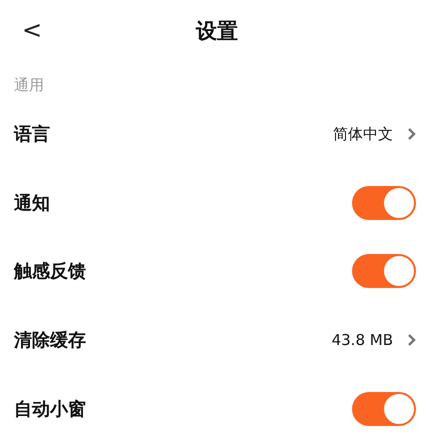 The width and height of the screenshot is (434, 447). I want to click on setting-label: 通知, so click(32, 203).